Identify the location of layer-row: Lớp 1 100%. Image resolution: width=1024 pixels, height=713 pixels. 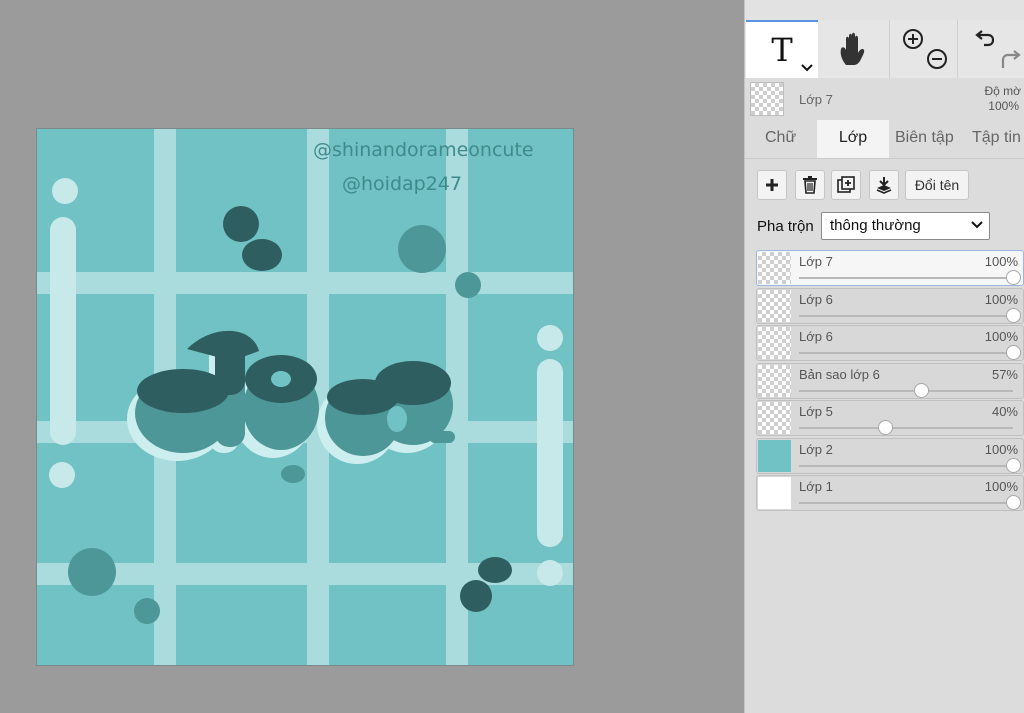
(890, 493).